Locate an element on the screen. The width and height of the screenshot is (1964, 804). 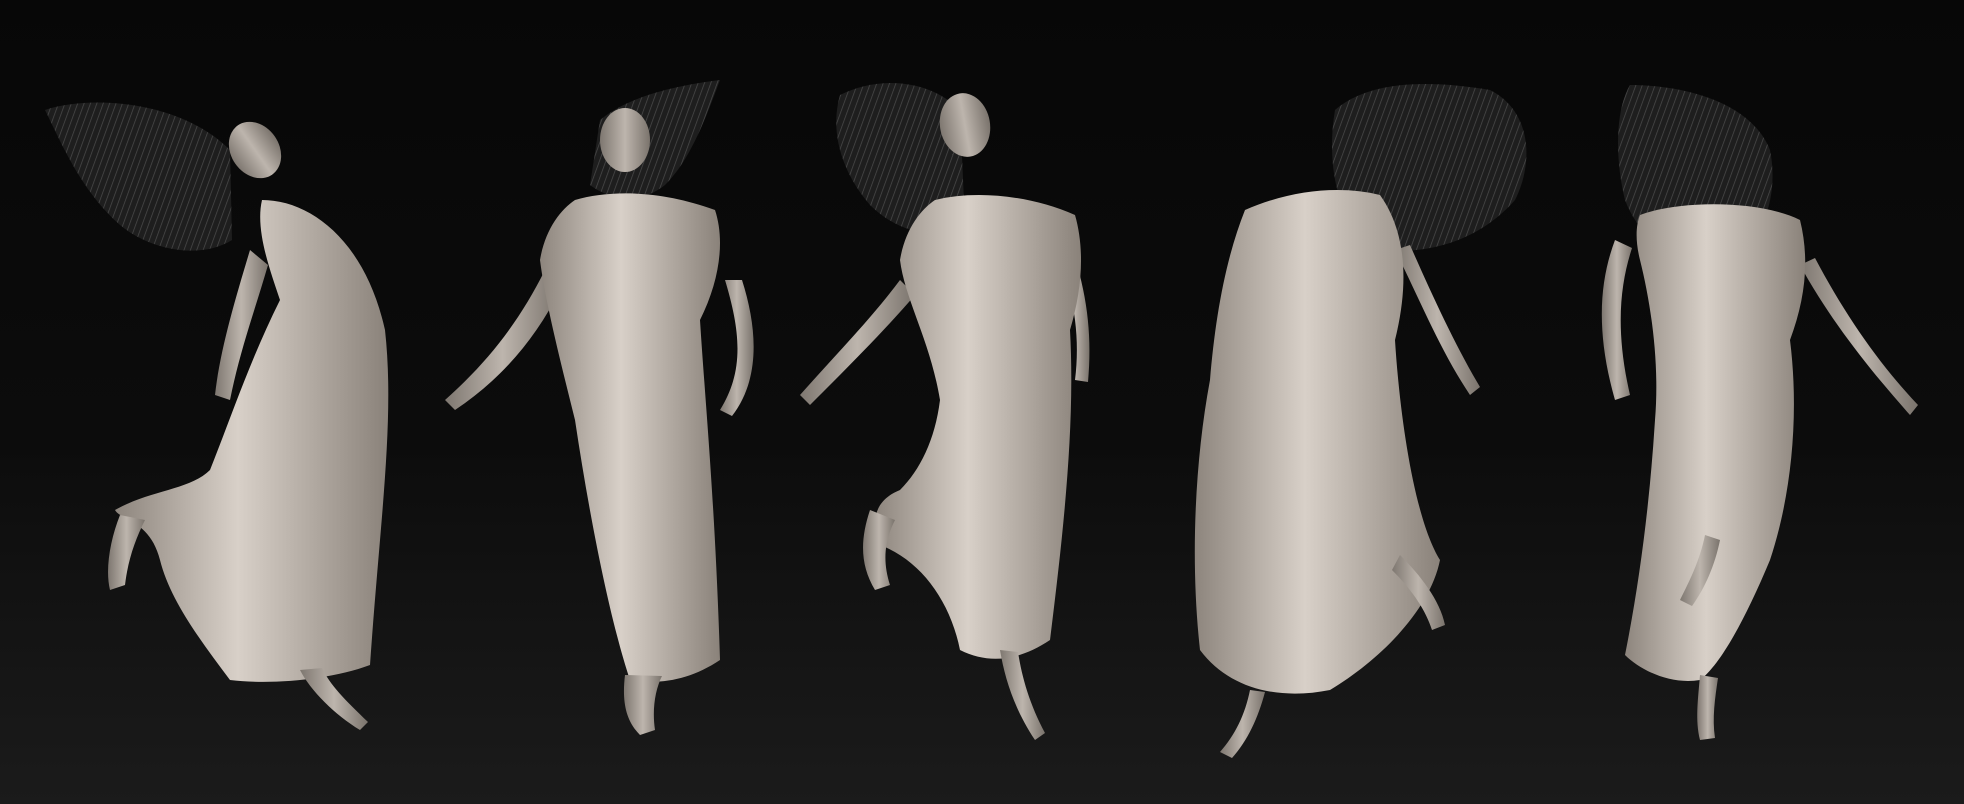
hair is located at coordinates (138, 176).